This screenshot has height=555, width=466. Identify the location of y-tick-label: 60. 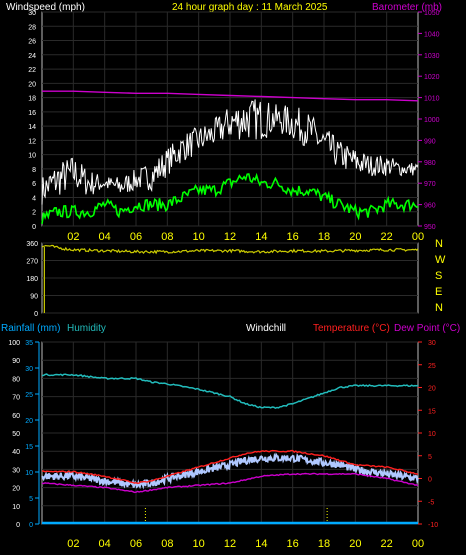
(16, 416).